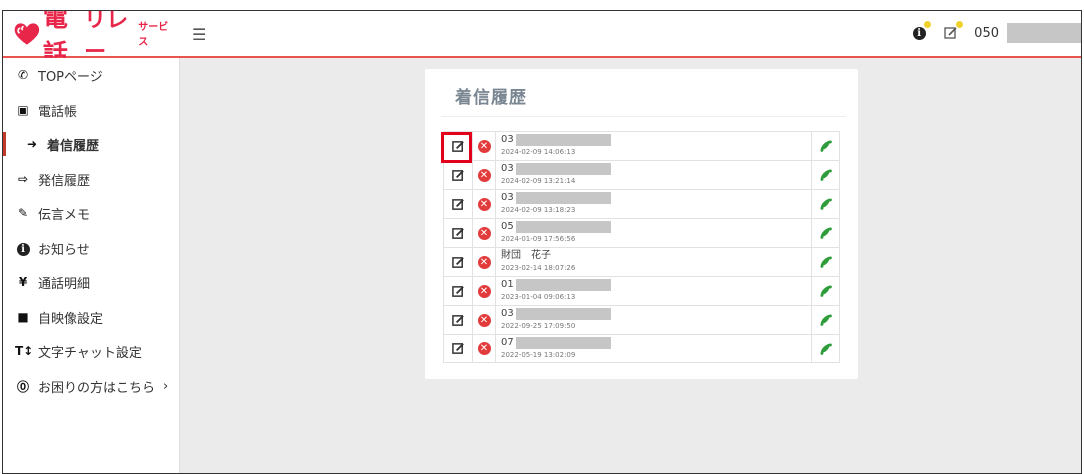  What do you see at coordinates (91, 351) in the screenshot?
I see `sidebar-item-chat-settings: T↕ 文字チャット設定` at bounding box center [91, 351].